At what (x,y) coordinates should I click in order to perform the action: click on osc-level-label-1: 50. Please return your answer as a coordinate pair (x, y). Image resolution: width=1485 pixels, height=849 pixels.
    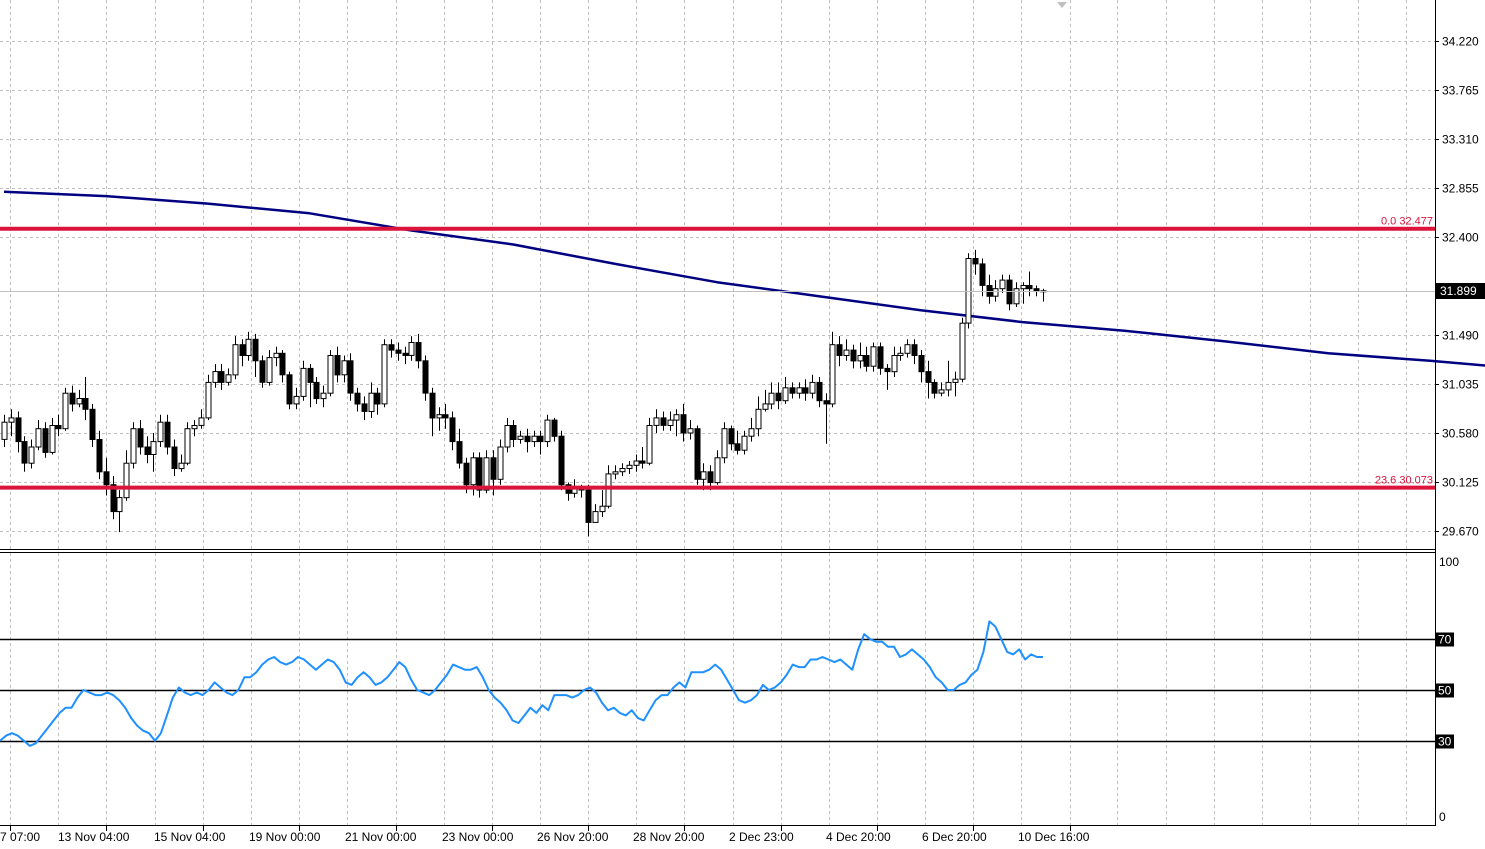
    Looking at the image, I should click on (1445, 691).